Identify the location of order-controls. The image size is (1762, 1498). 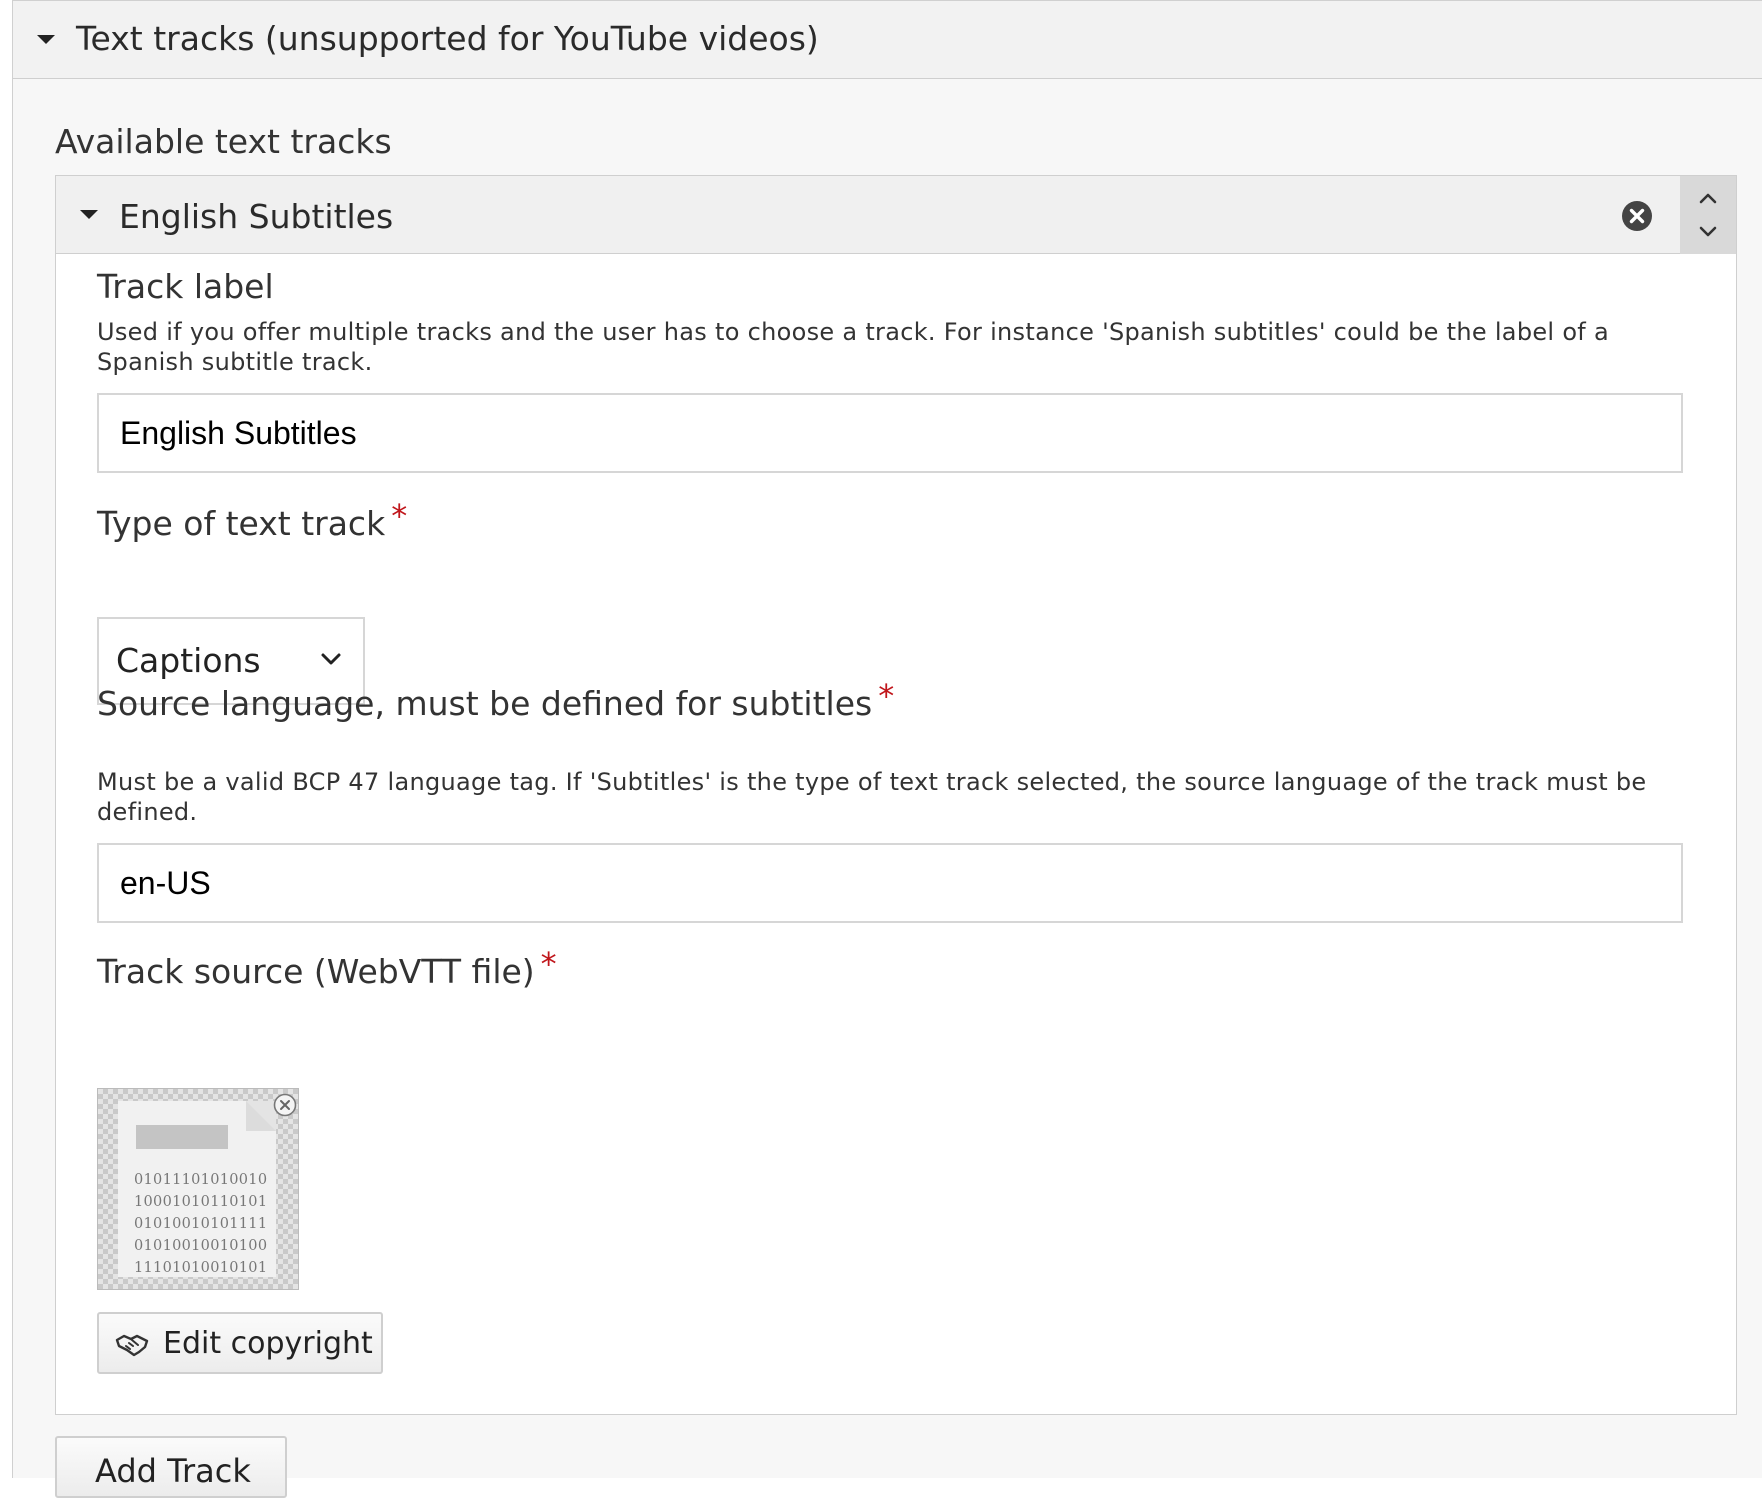
(1708, 215).